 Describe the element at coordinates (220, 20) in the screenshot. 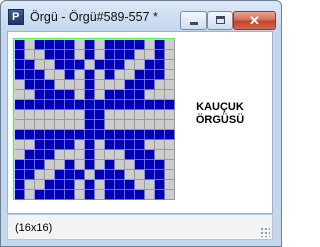

I see `maximize-button` at that location.